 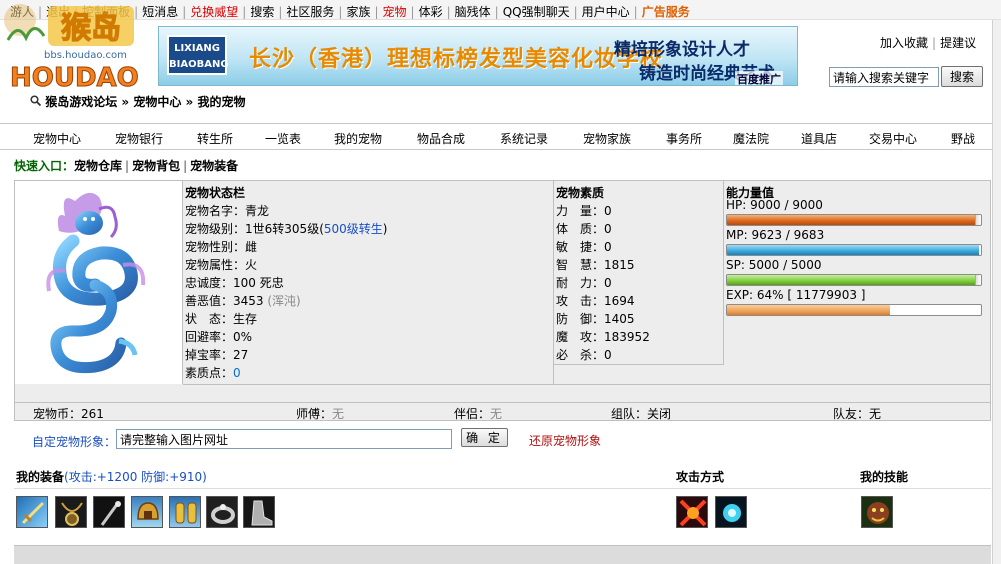 I want to click on status-label: 宠物级别：, so click(x=215, y=229).